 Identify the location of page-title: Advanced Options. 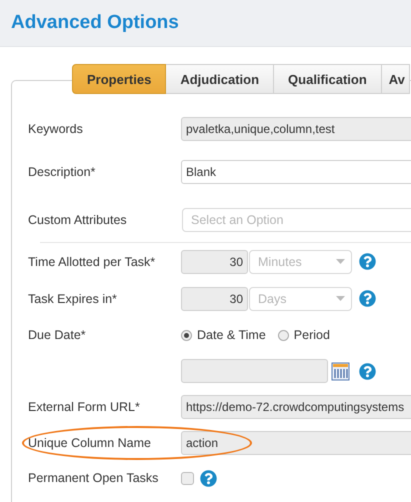
(95, 23).